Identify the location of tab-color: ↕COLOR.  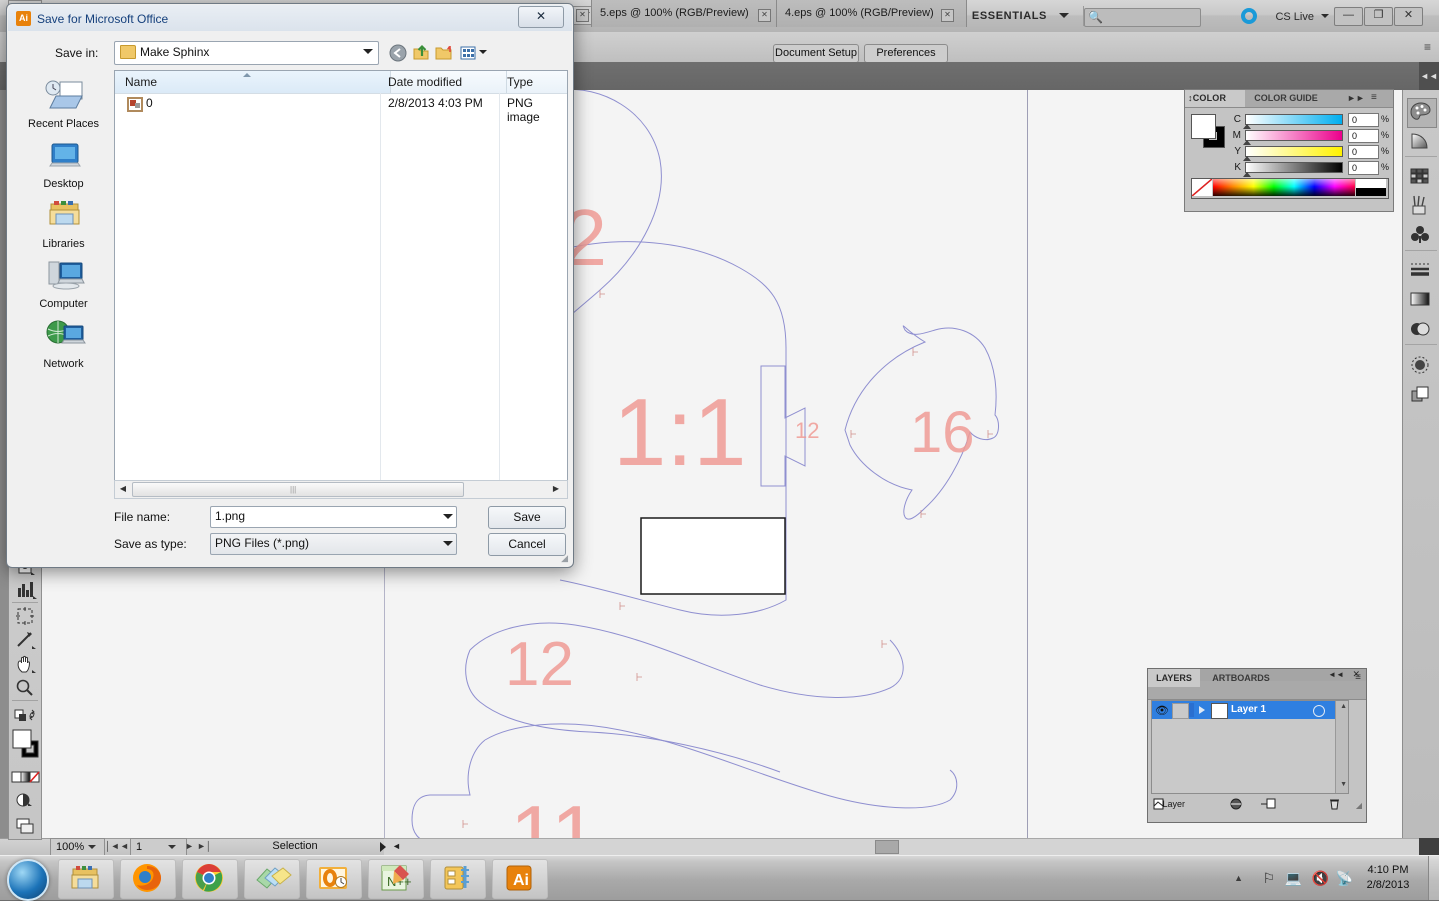
(1215, 98).